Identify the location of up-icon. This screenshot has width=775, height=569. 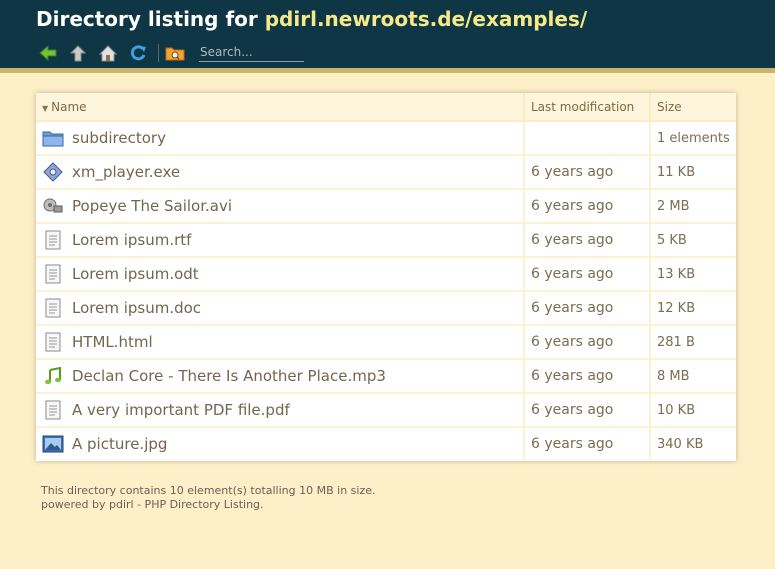
(78, 53).